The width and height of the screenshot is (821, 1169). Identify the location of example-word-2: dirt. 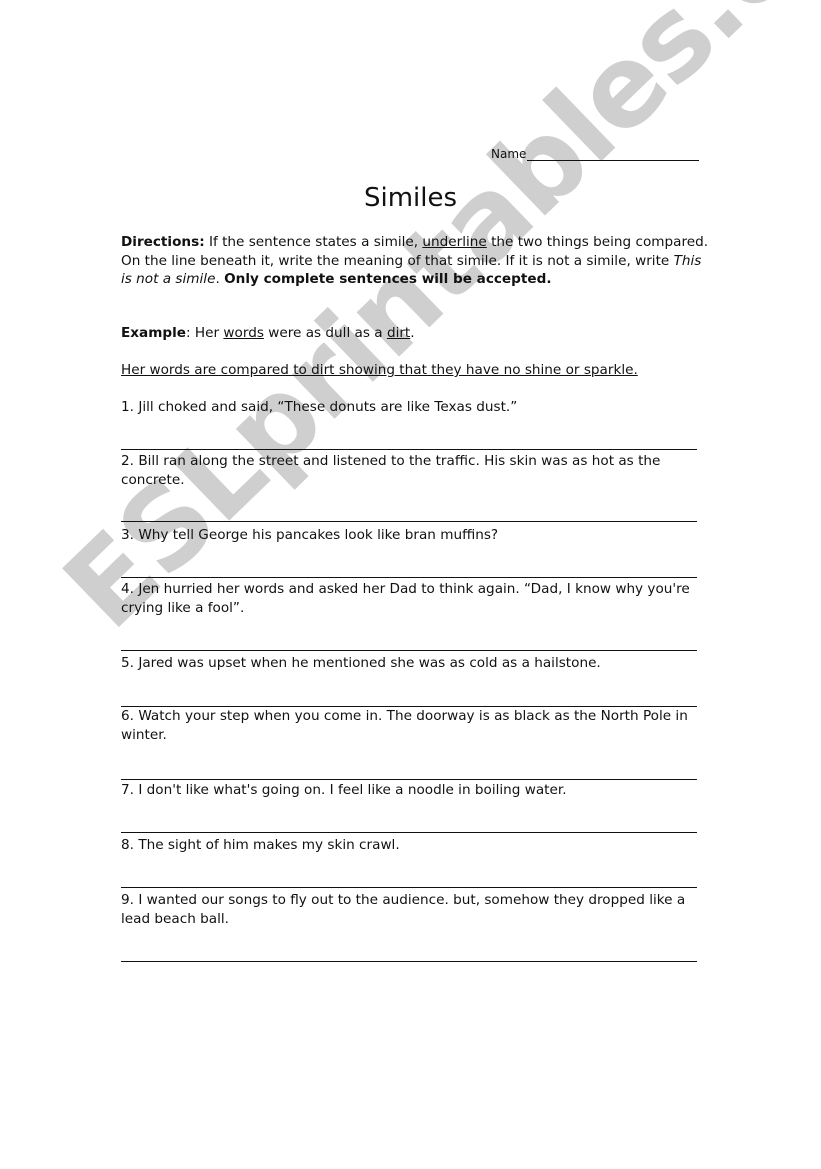
(398, 333).